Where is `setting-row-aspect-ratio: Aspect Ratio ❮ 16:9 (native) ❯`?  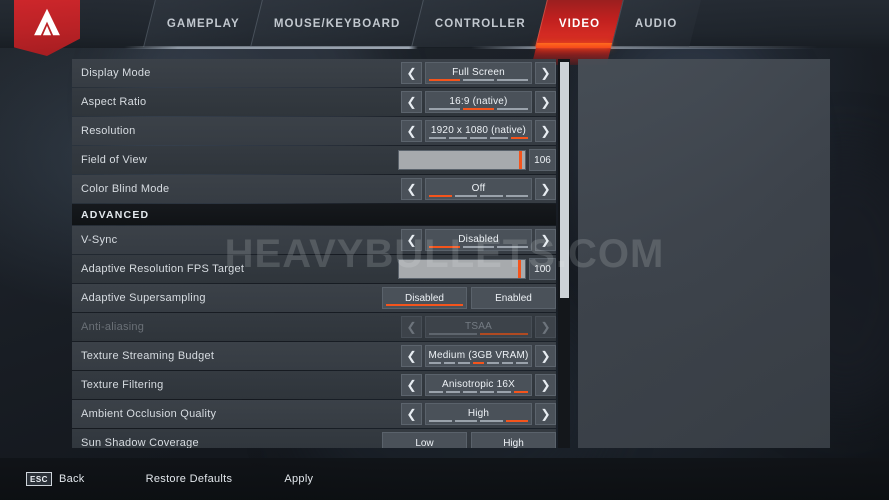 setting-row-aspect-ratio: Aspect Ratio ❮ 16:9 (native) ❯ is located at coordinates (314, 102).